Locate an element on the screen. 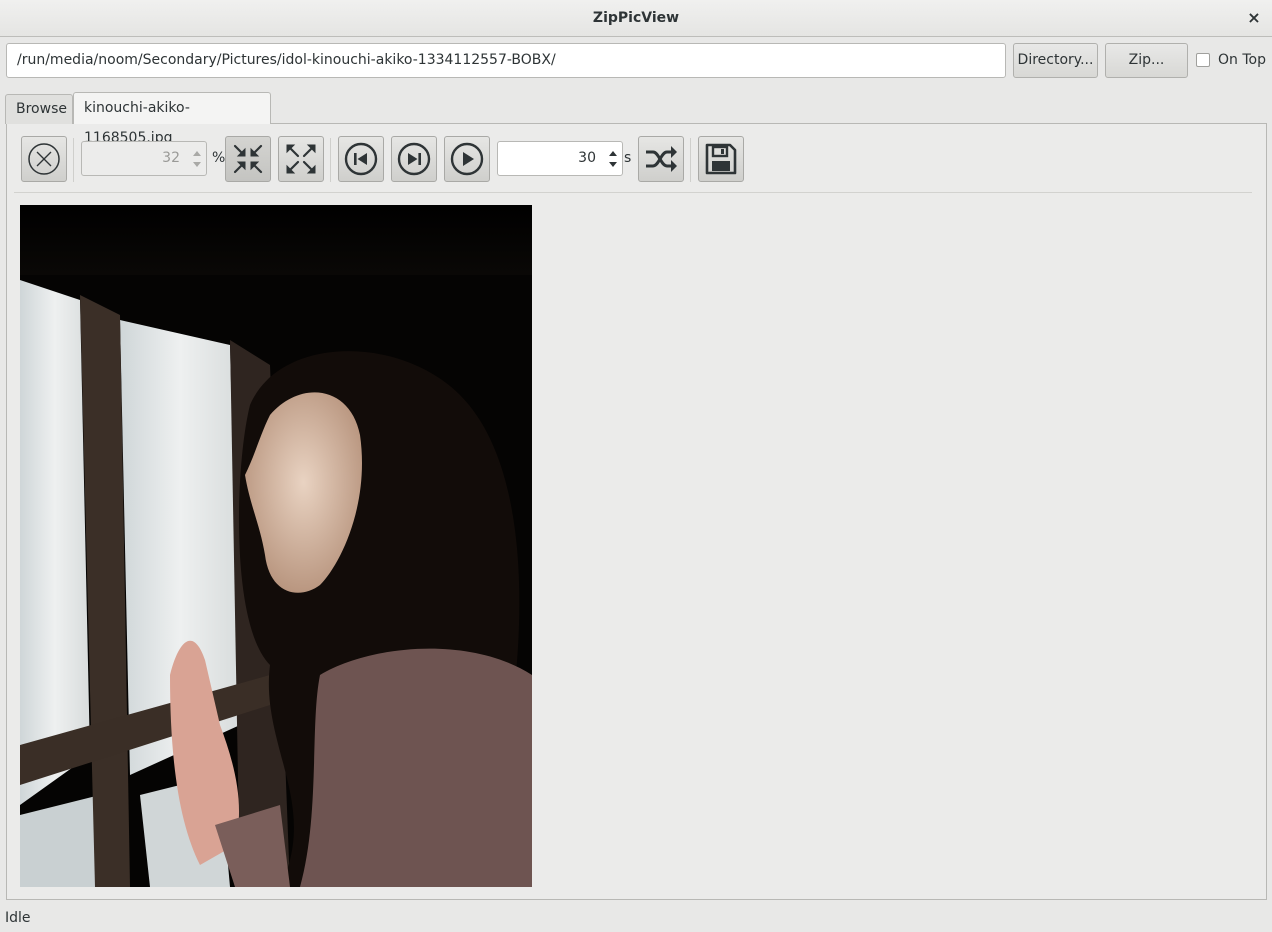 This screenshot has width=1272, height=932. window-title: ZipPicView is located at coordinates (636, 18).